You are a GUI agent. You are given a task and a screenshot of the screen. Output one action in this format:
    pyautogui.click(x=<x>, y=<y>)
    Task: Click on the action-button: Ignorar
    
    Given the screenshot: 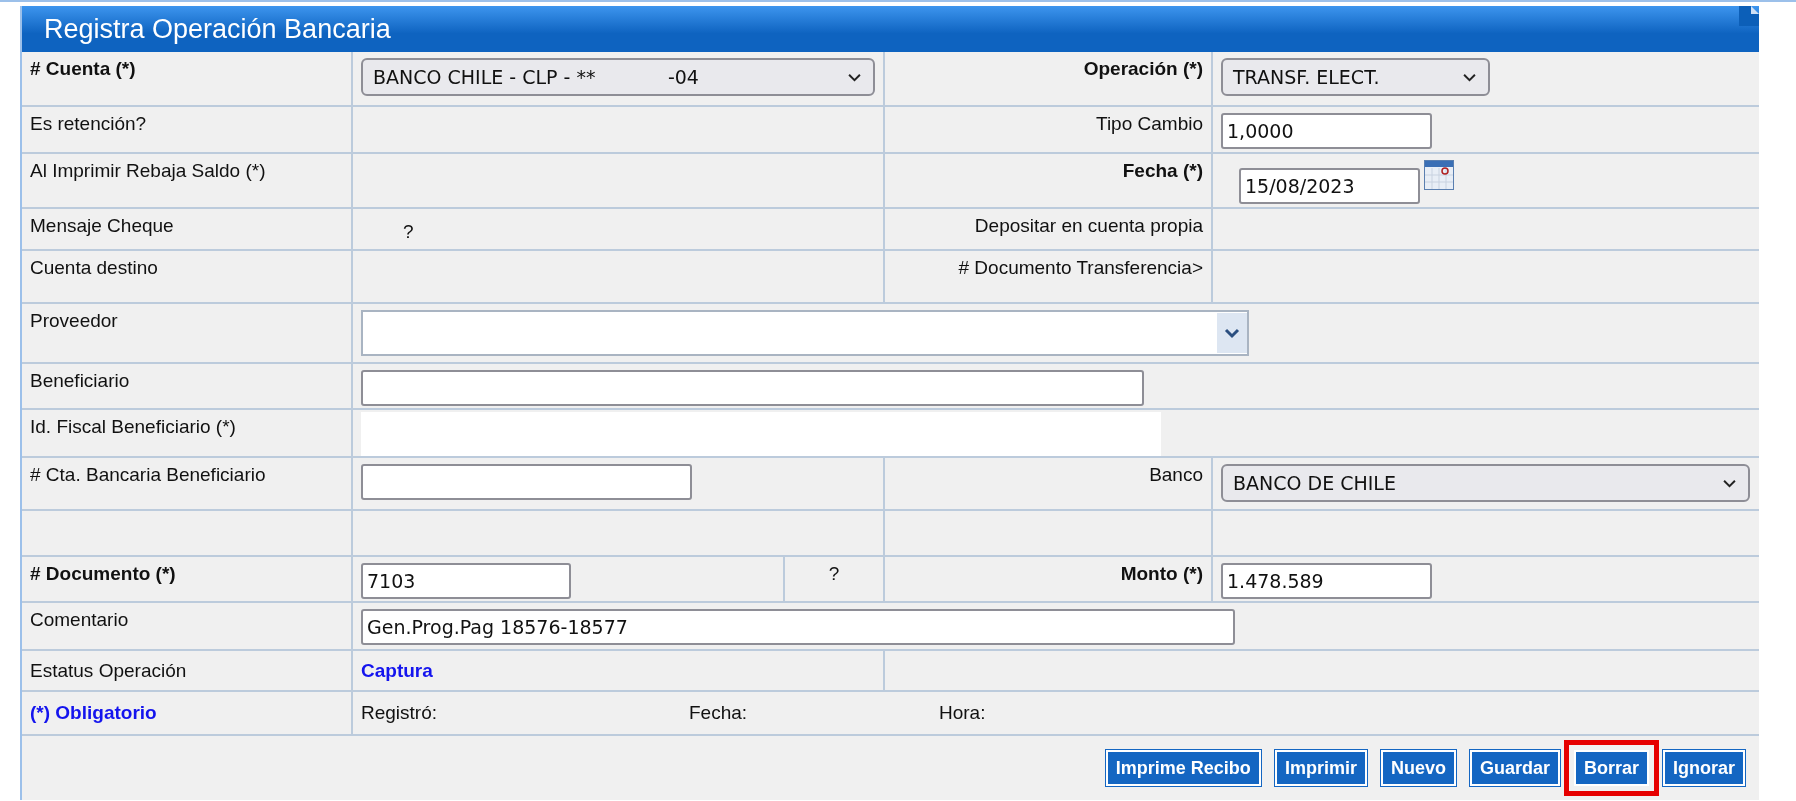 What is the action you would take?
    pyautogui.click(x=1704, y=768)
    